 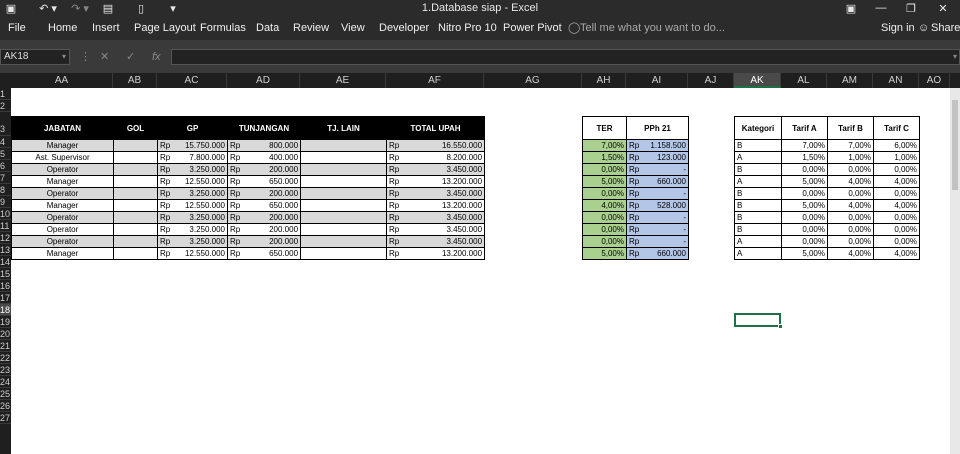 What do you see at coordinates (5, 370) in the screenshot?
I see `row-header: 23` at bounding box center [5, 370].